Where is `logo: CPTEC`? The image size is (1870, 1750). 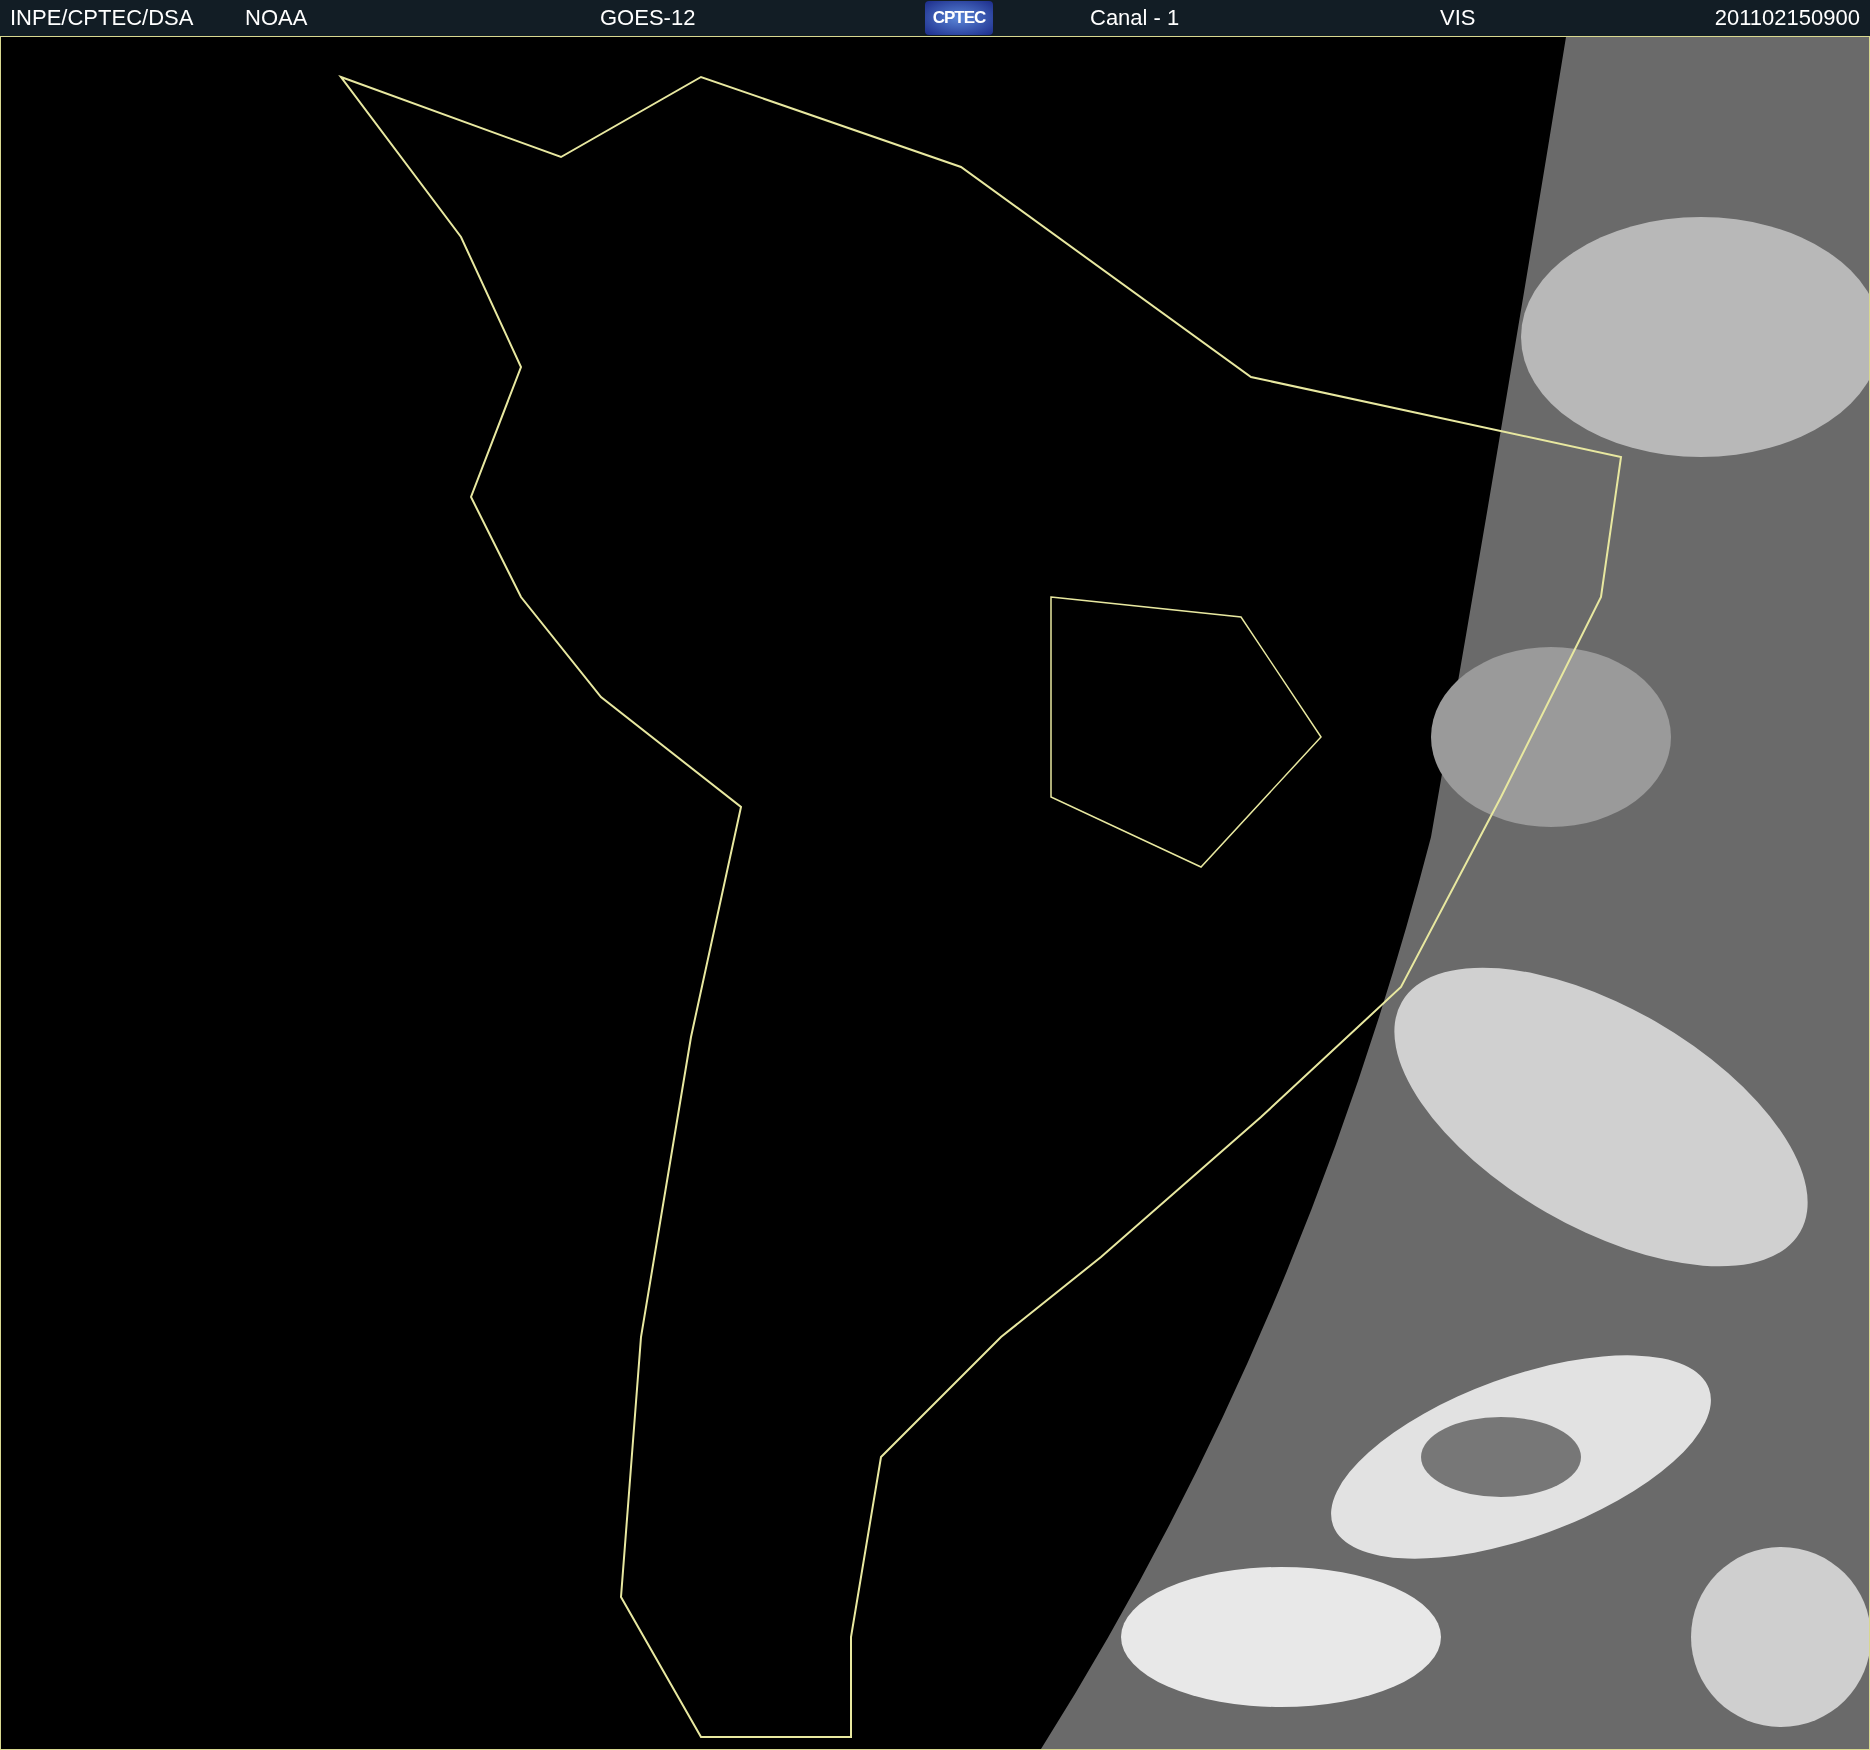
logo: CPTEC is located at coordinates (959, 18).